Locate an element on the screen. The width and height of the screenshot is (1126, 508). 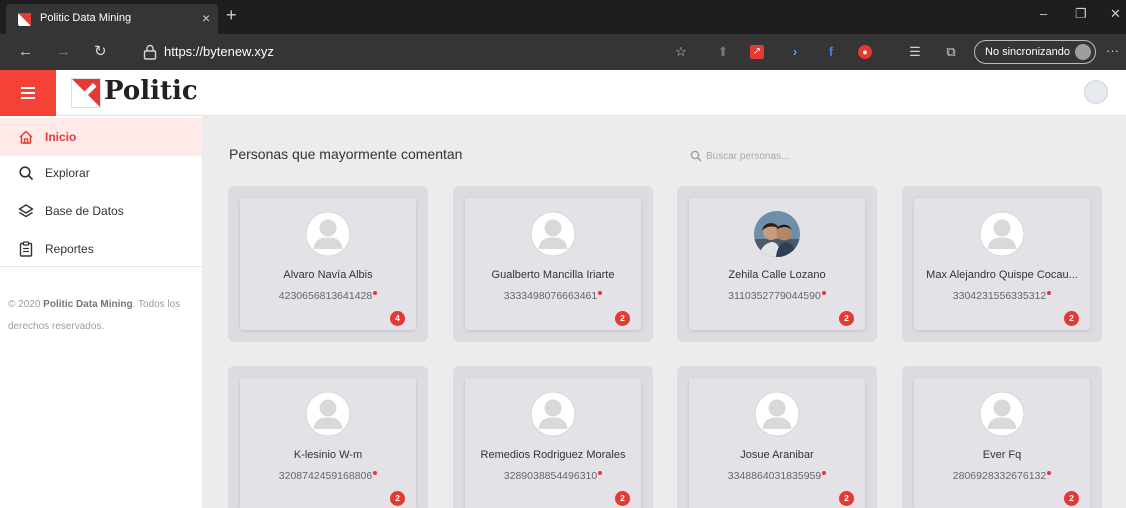
politic-extension-icon: ↗ is located at coordinates (757, 52).